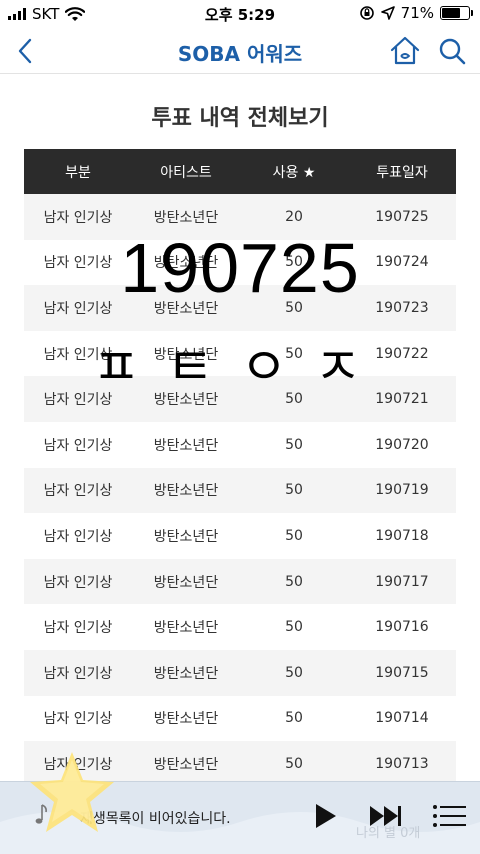 The height and width of the screenshot is (854, 480). What do you see at coordinates (240, 672) in the screenshot?
I see `table-row: 남자 인기상 방탄소년단 50 190715` at bounding box center [240, 672].